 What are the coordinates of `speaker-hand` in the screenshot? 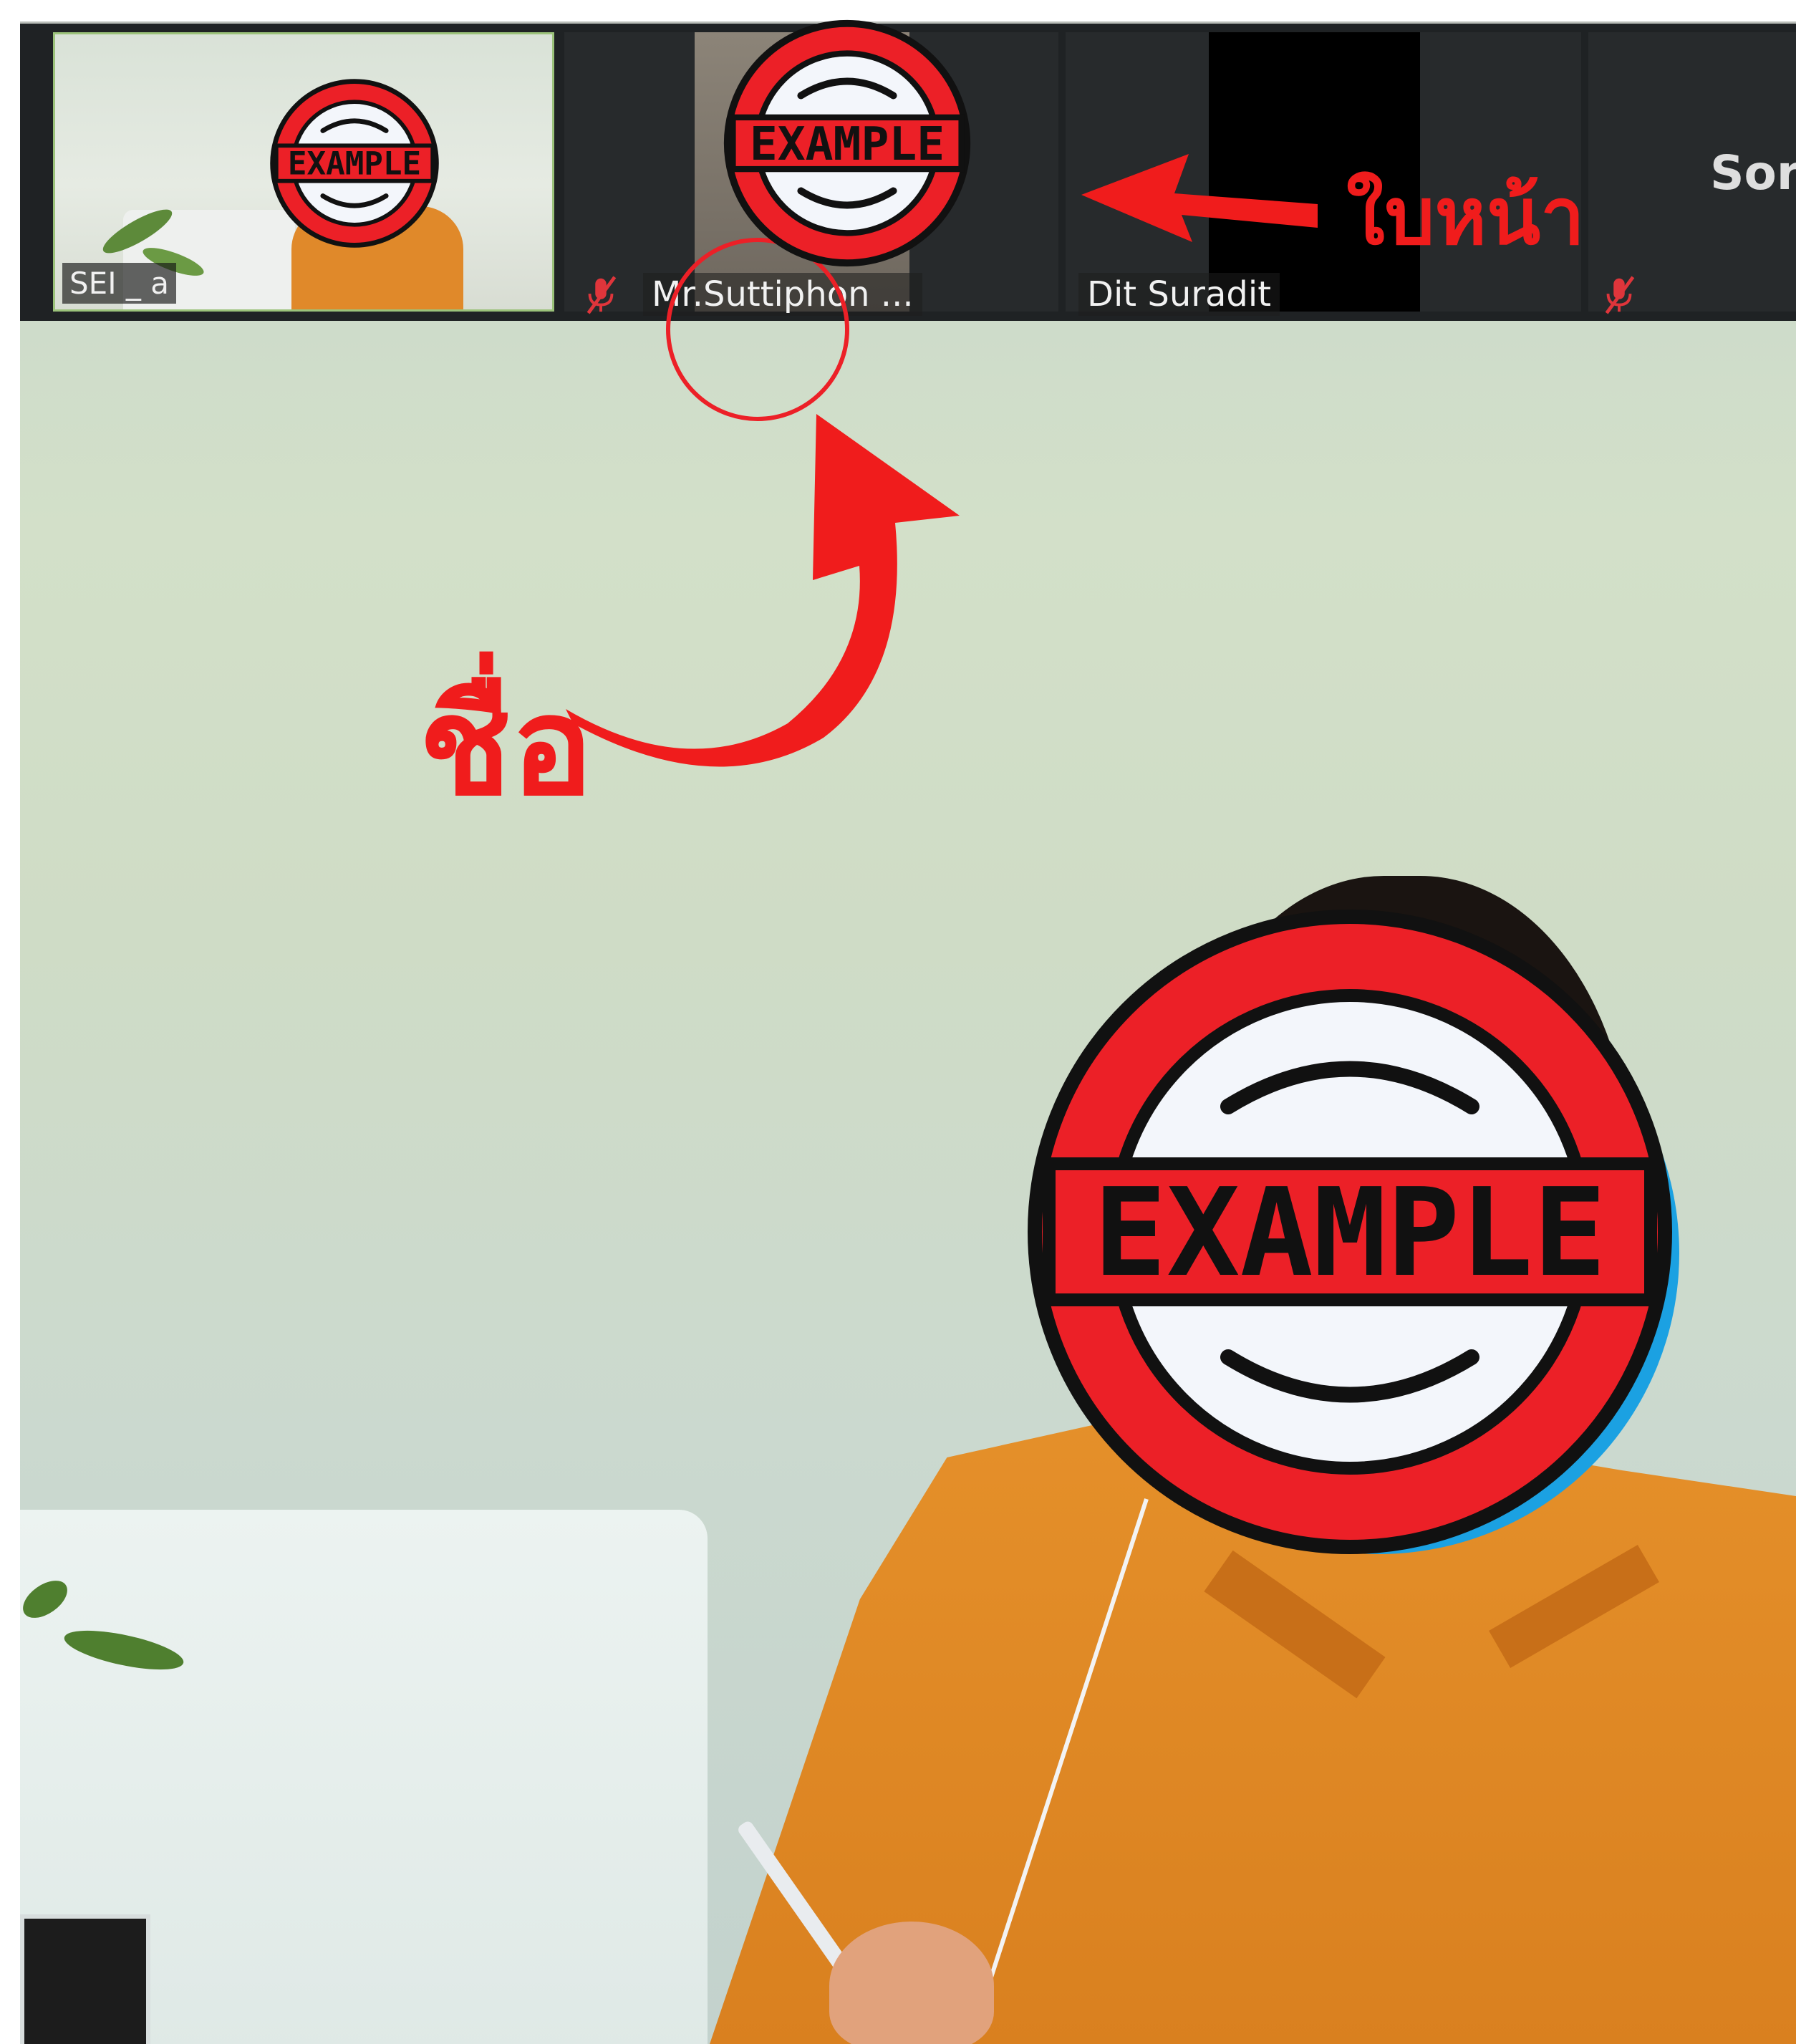 It's located at (912, 1983).